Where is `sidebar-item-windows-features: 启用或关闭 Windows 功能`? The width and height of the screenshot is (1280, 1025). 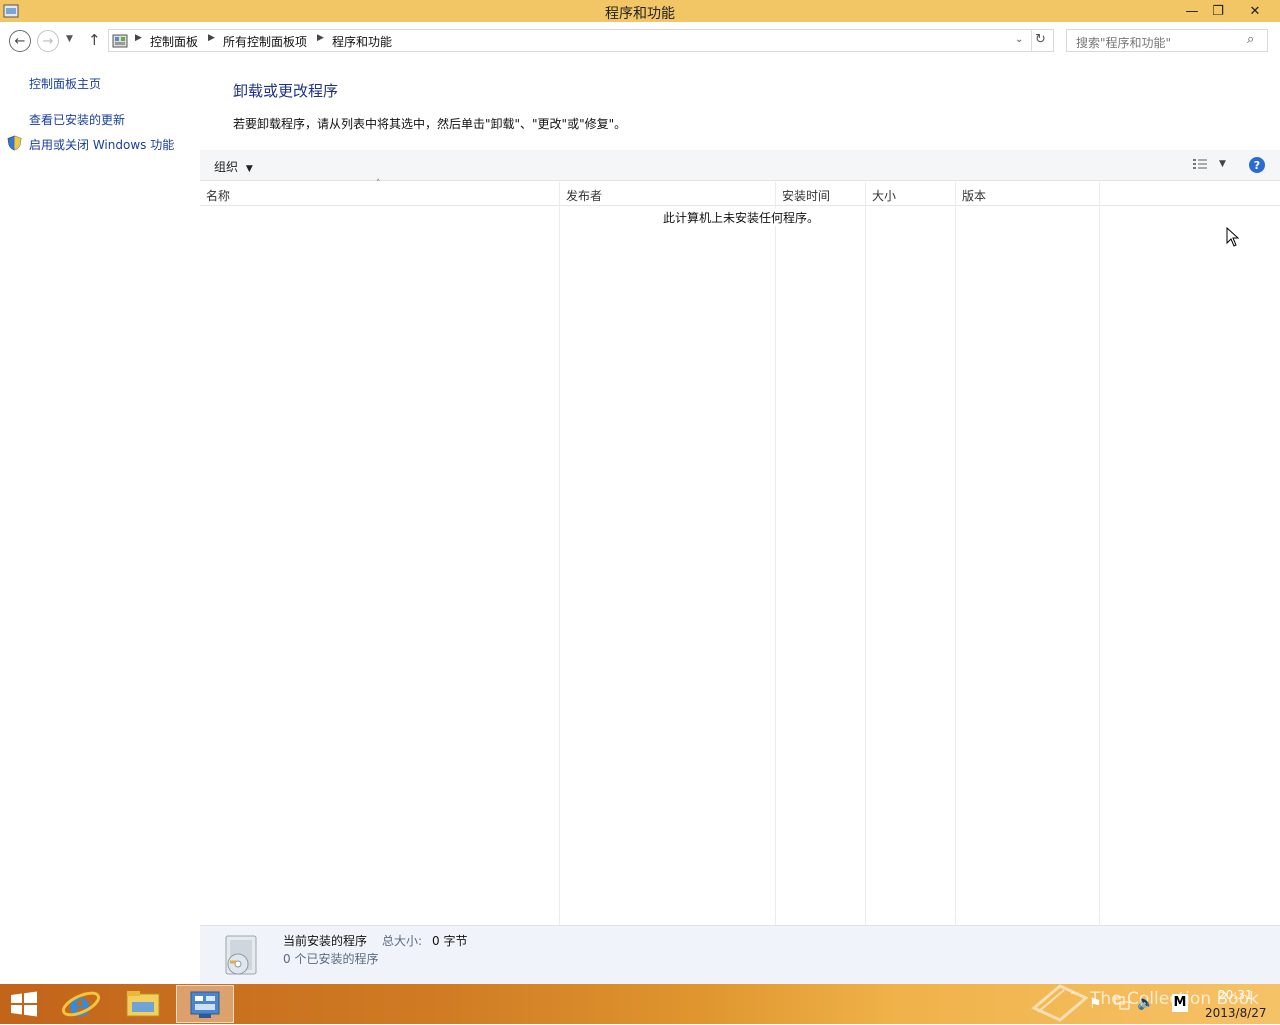 sidebar-item-windows-features: 启用或关闭 Windows 功能 is located at coordinates (101, 144).